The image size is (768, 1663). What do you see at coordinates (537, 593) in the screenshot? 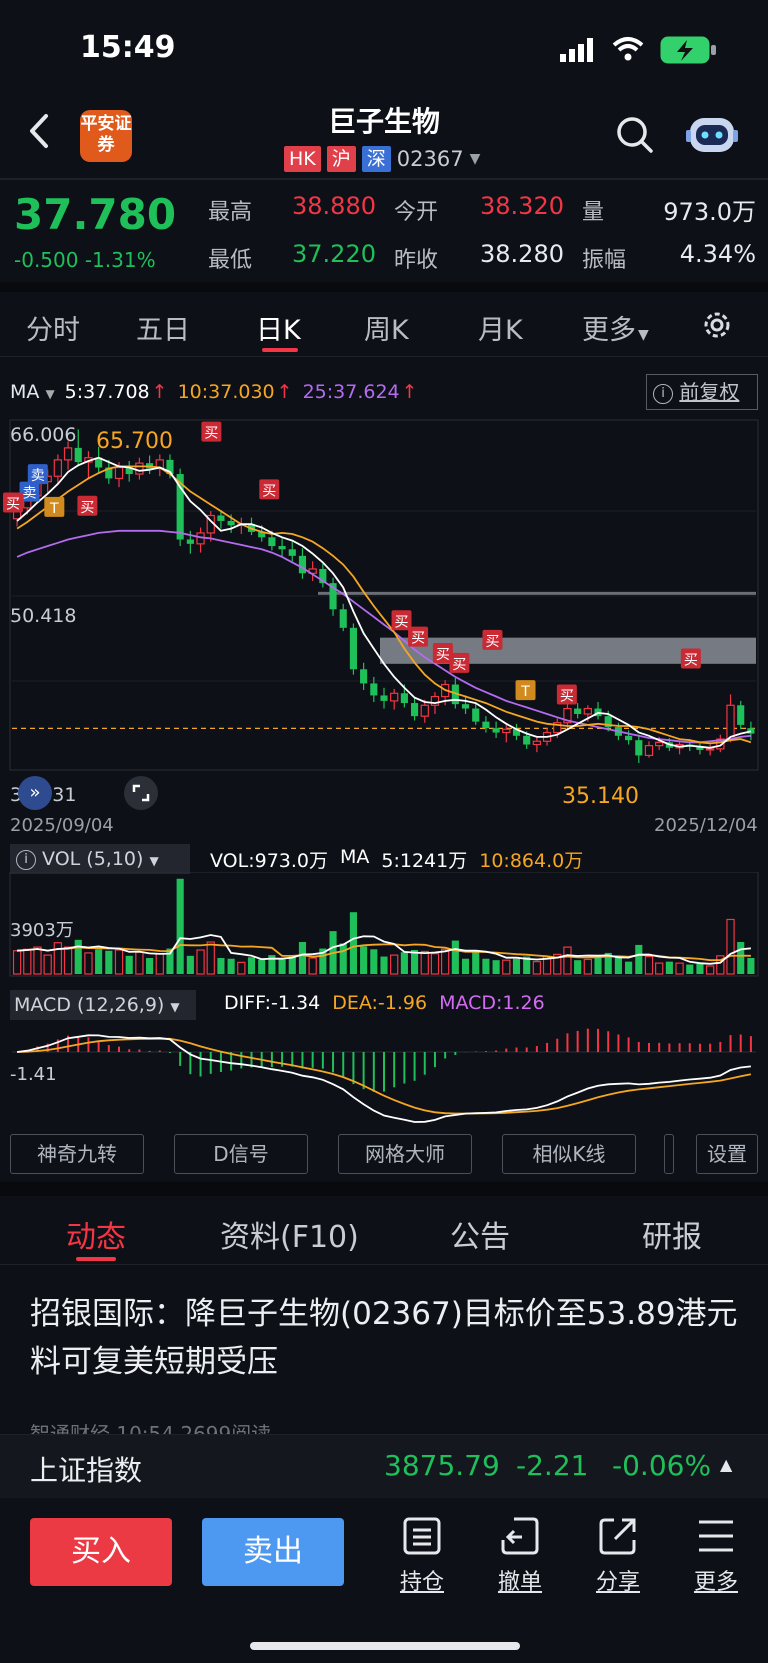
I see `resistance-line` at bounding box center [537, 593].